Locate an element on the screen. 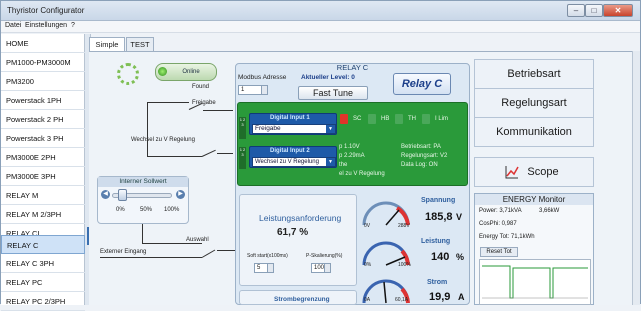 The image size is (641, 311). minimize-button: – is located at coordinates (576, 10).